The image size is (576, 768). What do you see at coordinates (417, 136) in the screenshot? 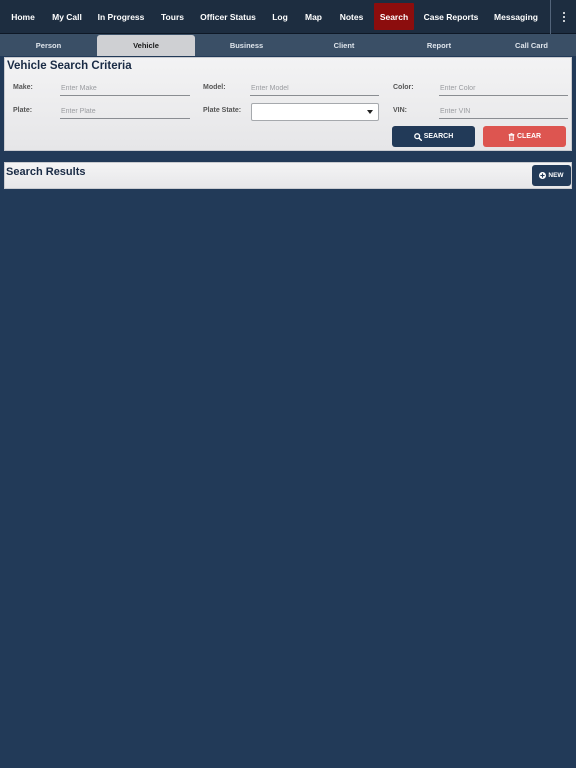
I see `search-icon` at bounding box center [417, 136].